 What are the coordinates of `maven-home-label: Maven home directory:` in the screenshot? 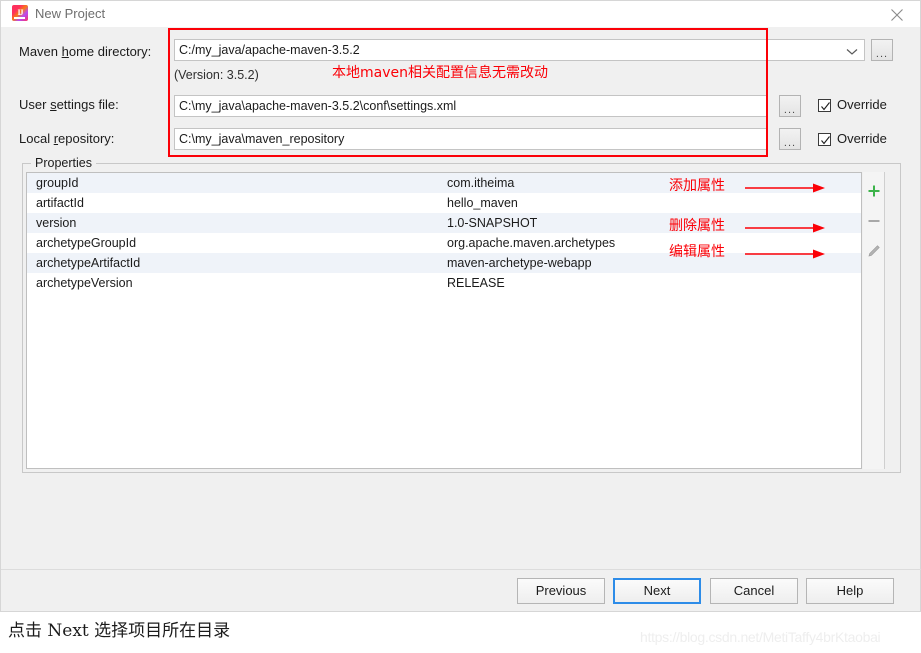 It's located at (85, 52).